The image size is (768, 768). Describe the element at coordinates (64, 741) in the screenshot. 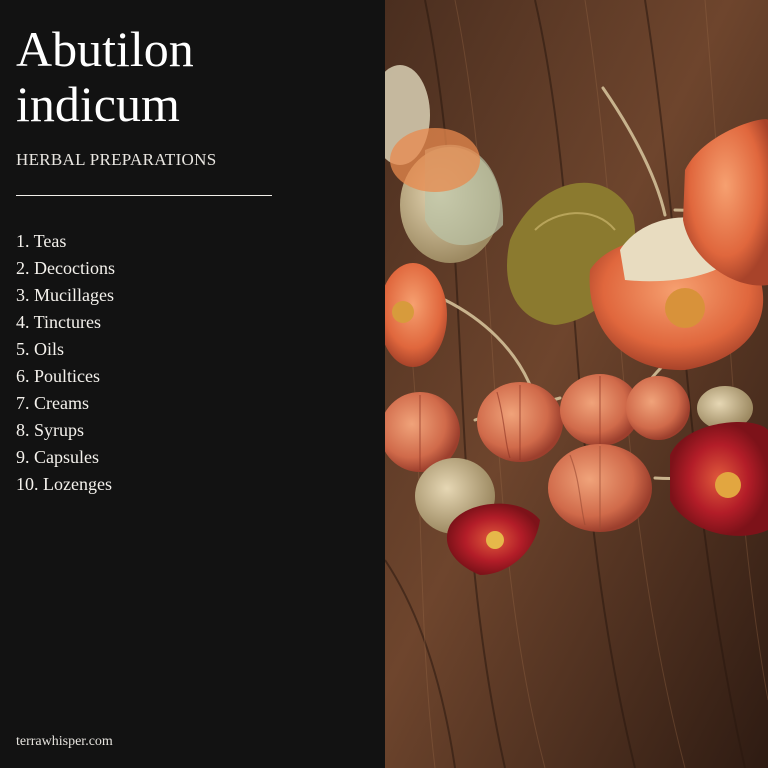

I see `site-url: terrawhisper.com` at that location.